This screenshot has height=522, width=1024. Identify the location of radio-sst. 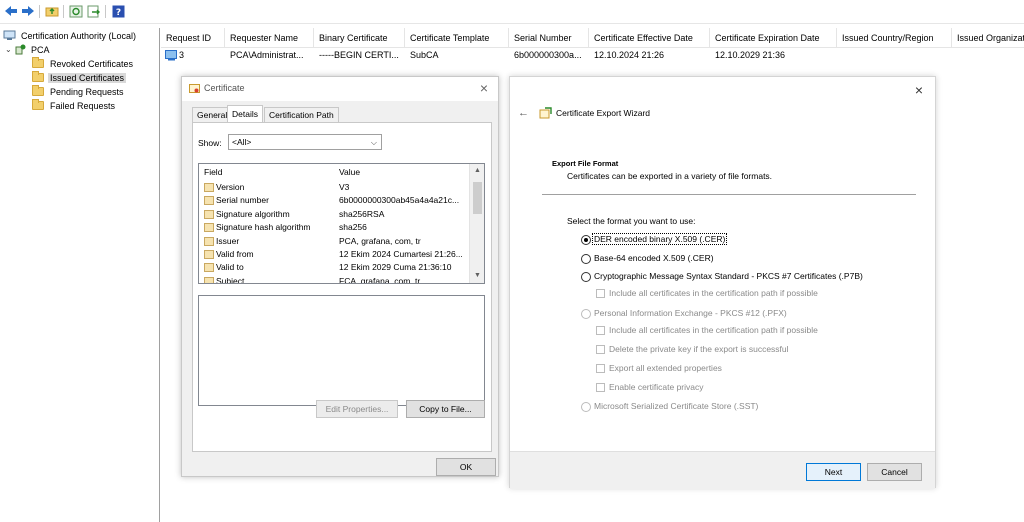
(586, 407).